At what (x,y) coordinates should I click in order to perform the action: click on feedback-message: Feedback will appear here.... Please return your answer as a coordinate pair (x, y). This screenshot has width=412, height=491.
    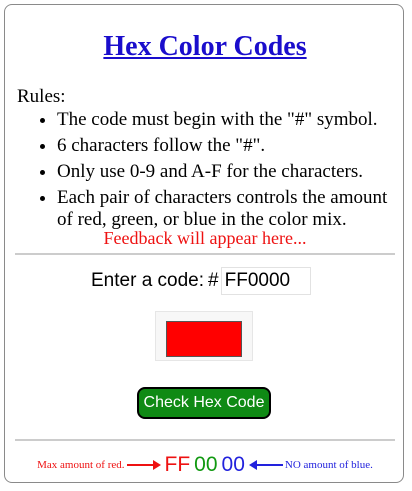
    Looking at the image, I should click on (205, 238).